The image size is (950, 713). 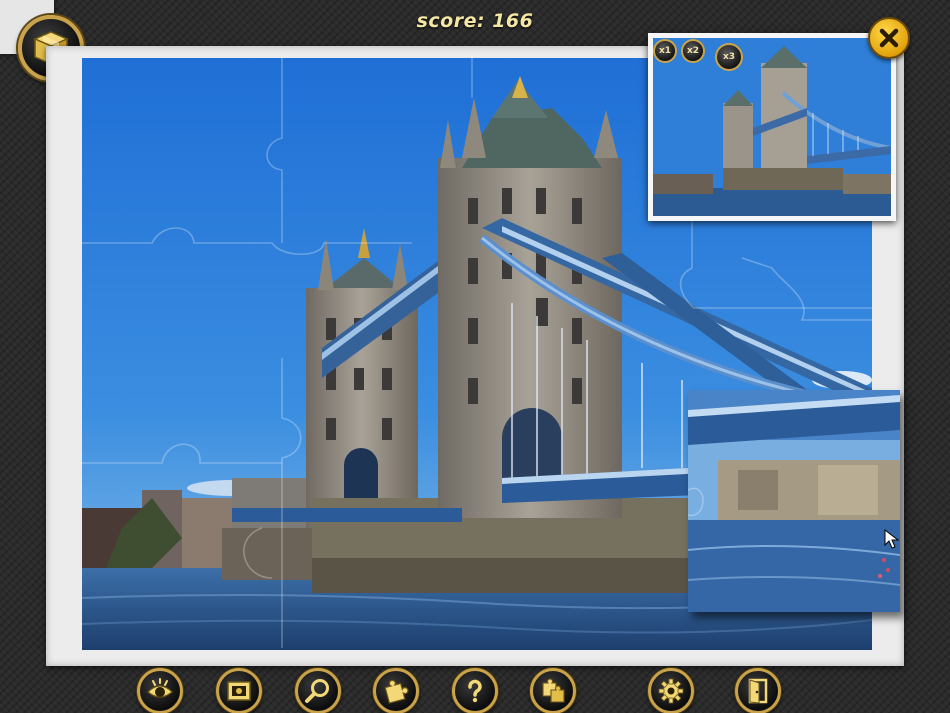 What do you see at coordinates (729, 57) in the screenshot?
I see `zoom-x3-button: x3` at bounding box center [729, 57].